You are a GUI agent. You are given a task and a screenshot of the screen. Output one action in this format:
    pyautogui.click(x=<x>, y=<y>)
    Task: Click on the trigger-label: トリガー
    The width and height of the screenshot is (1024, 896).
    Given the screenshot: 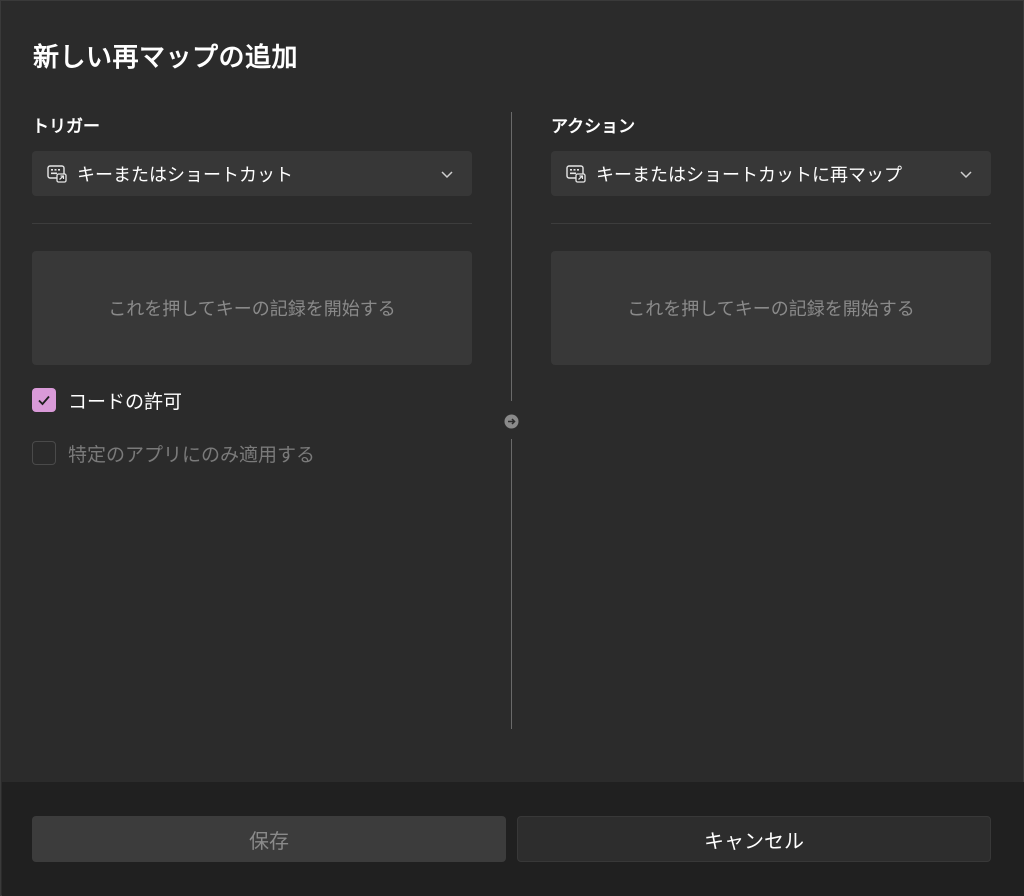 What is the action you would take?
    pyautogui.click(x=66, y=127)
    